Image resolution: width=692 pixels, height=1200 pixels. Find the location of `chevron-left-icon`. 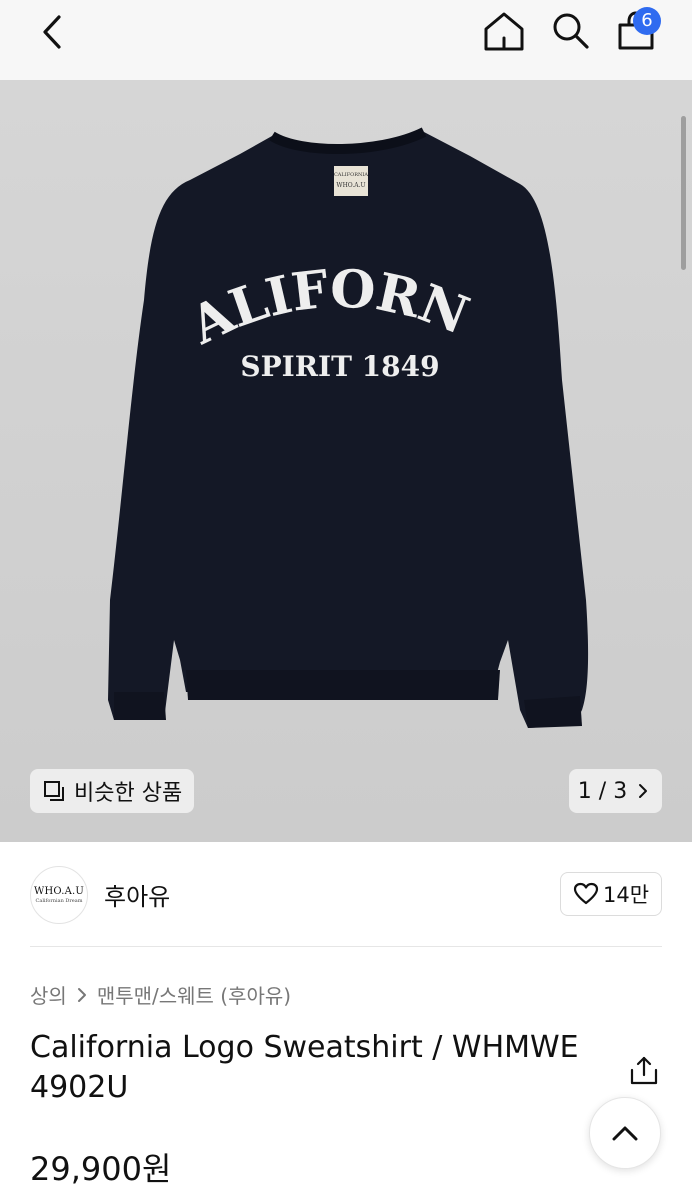

chevron-left-icon is located at coordinates (53, 32).